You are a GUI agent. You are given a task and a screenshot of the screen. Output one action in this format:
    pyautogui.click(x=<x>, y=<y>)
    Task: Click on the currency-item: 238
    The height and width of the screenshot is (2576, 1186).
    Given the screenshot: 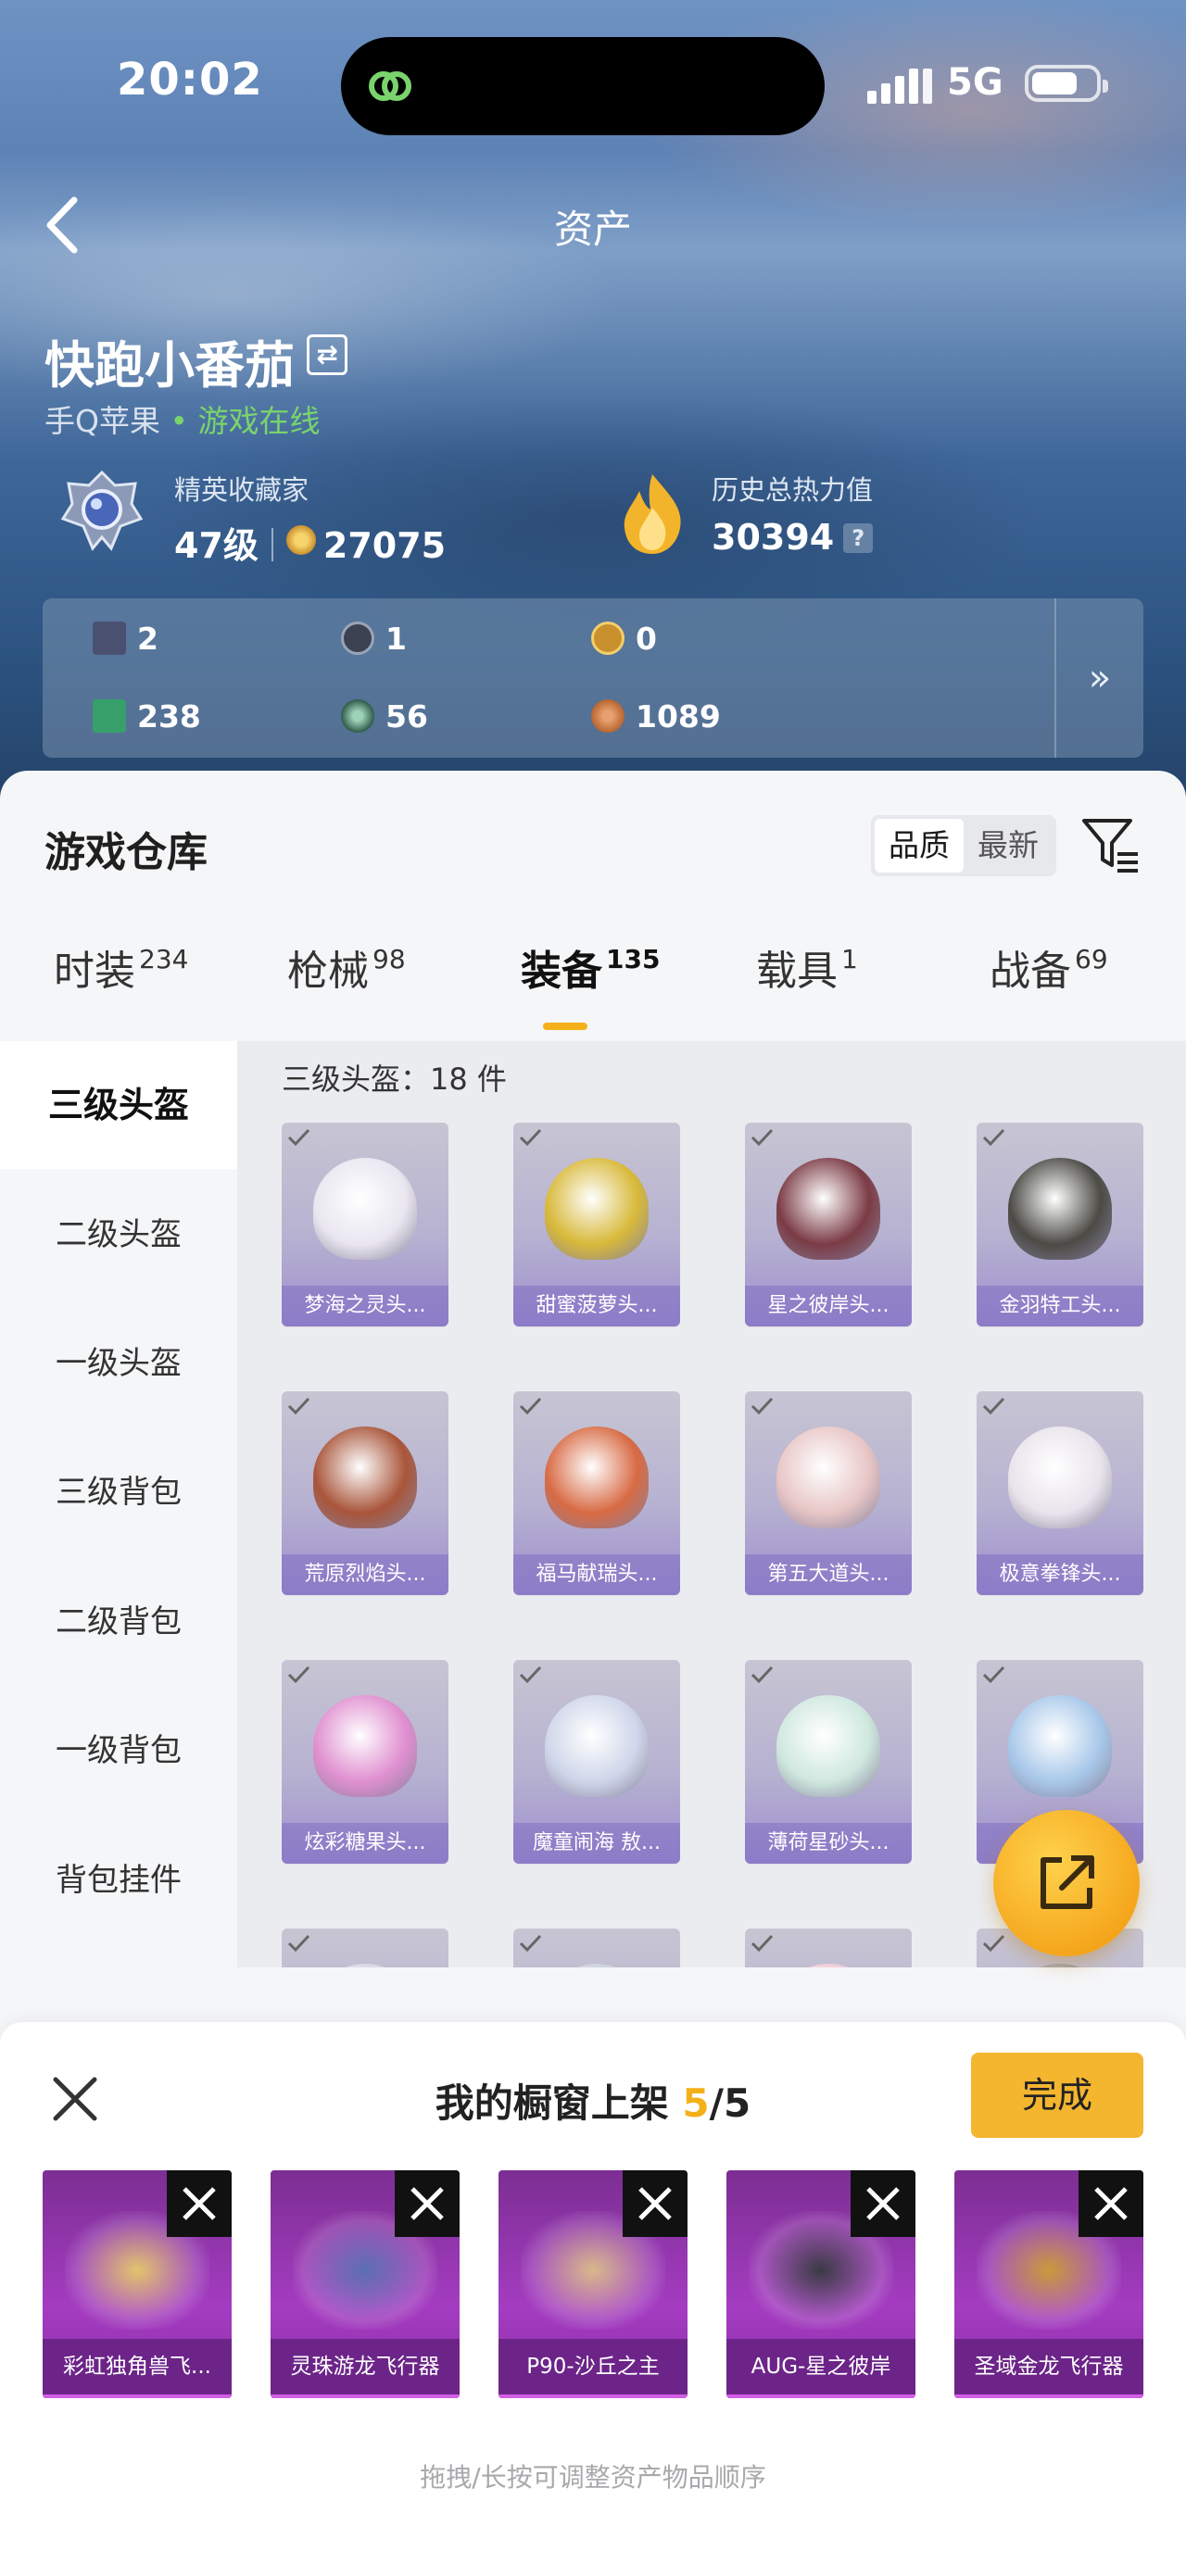 What is the action you would take?
    pyautogui.click(x=147, y=716)
    